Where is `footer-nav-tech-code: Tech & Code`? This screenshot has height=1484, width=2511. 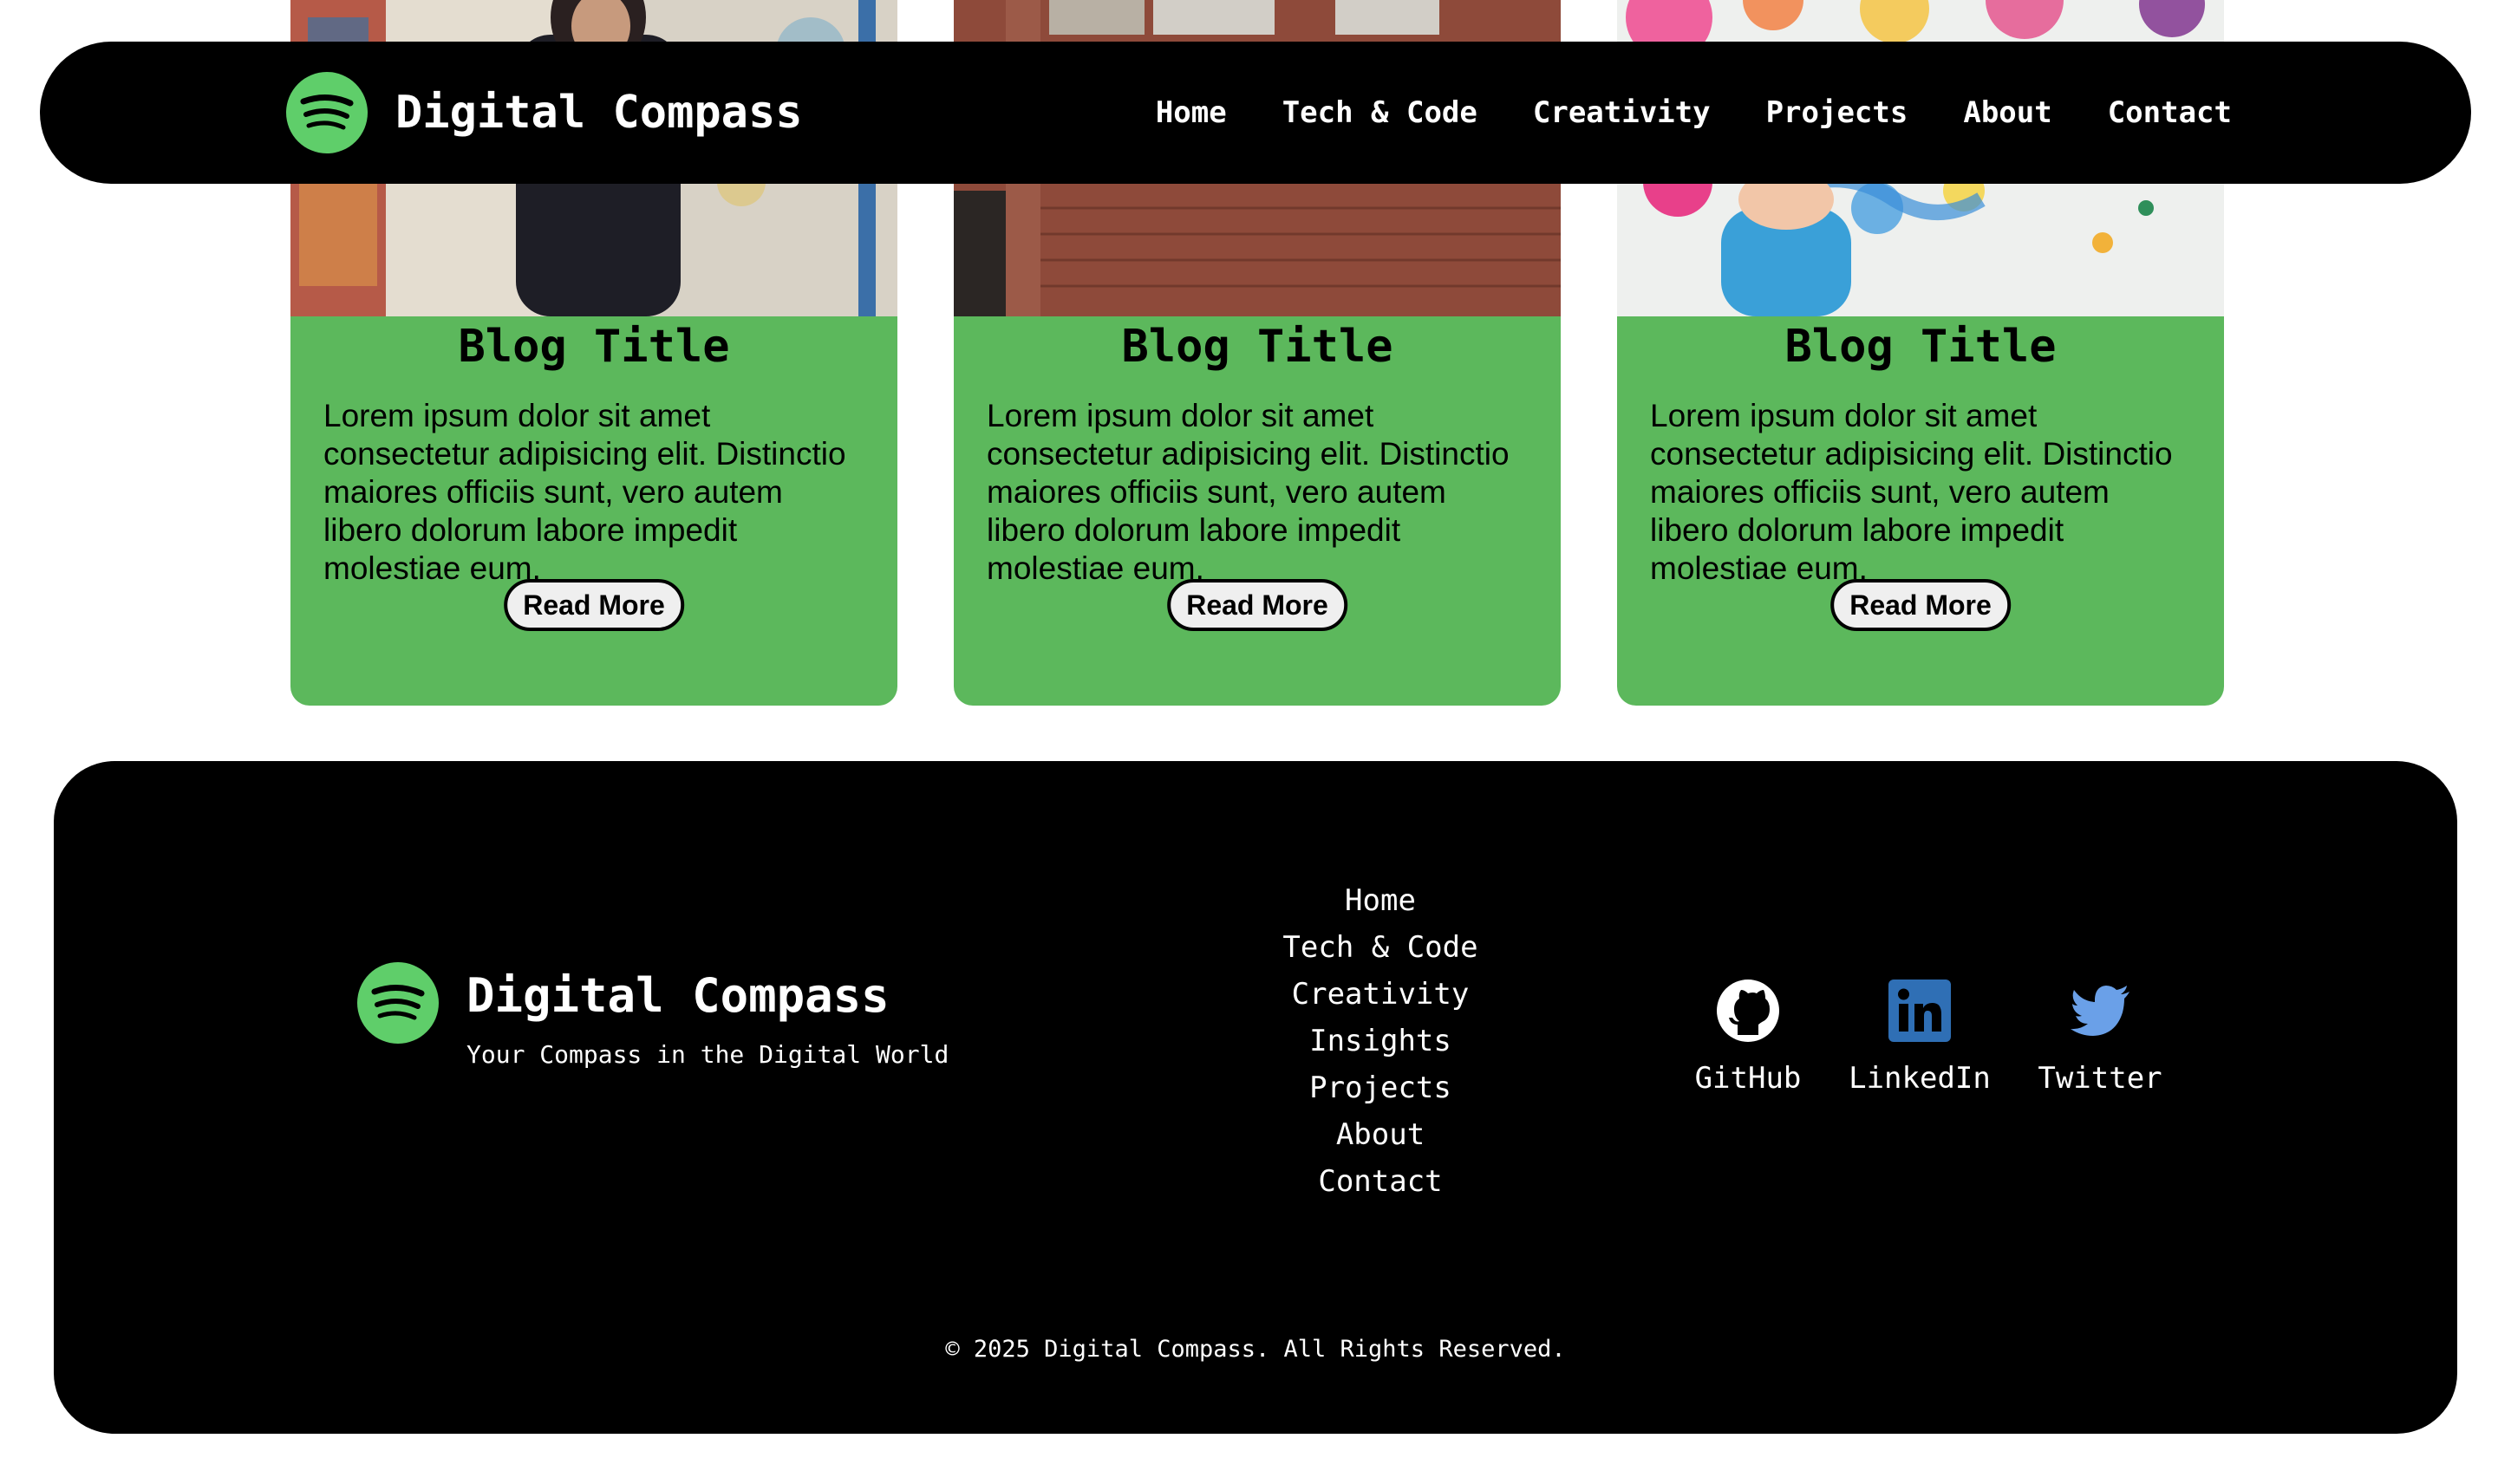 footer-nav-tech-code: Tech & Code is located at coordinates (1380, 947).